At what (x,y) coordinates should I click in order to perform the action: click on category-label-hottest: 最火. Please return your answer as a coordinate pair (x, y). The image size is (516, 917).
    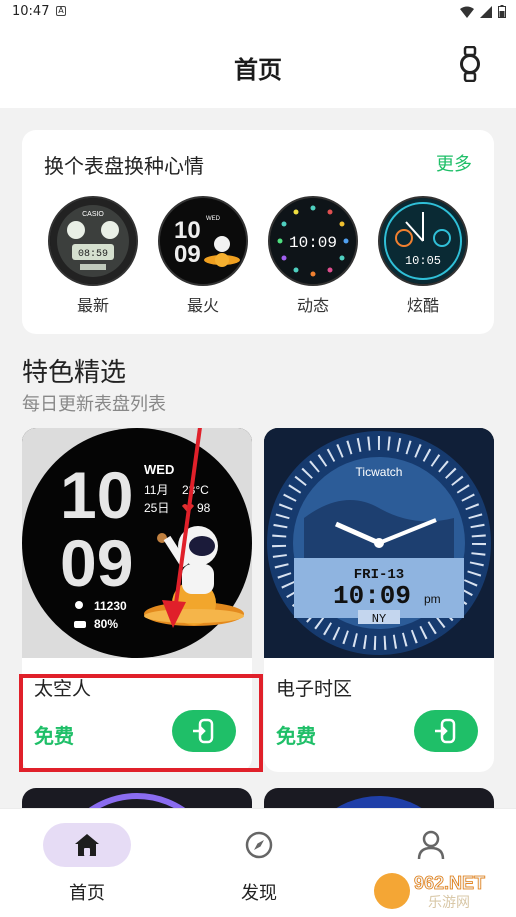
    Looking at the image, I should click on (202, 305).